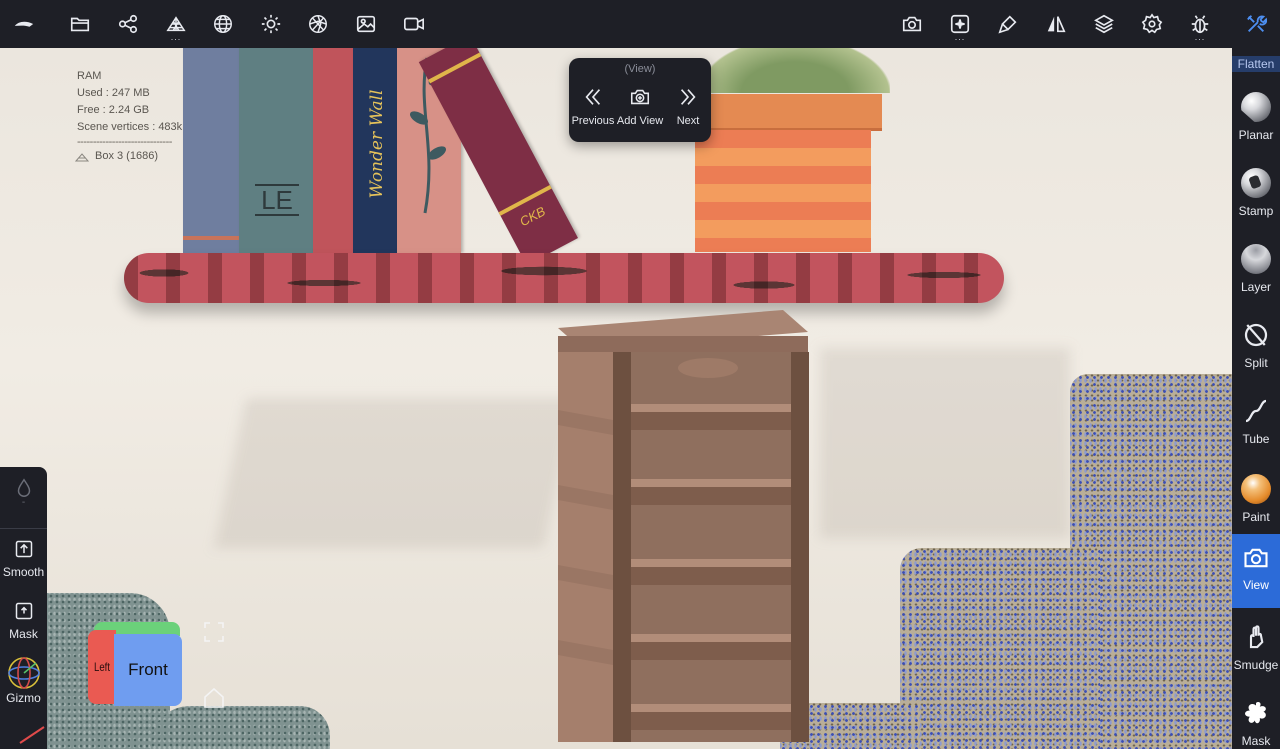 The image size is (1280, 749). I want to click on pot-body, so click(783, 191).